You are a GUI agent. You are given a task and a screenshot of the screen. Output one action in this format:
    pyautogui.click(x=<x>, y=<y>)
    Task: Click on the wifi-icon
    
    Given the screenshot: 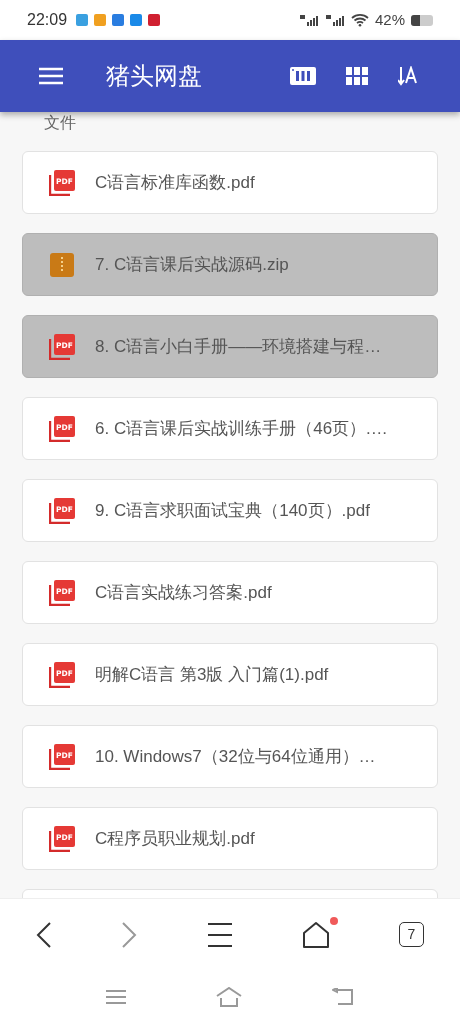 What is the action you would take?
    pyautogui.click(x=359, y=20)
    